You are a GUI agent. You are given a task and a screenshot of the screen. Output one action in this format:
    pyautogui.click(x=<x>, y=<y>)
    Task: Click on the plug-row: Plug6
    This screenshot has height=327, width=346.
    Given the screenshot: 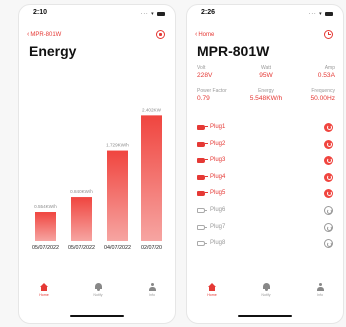 What is the action you would take?
    pyautogui.click(x=265, y=211)
    